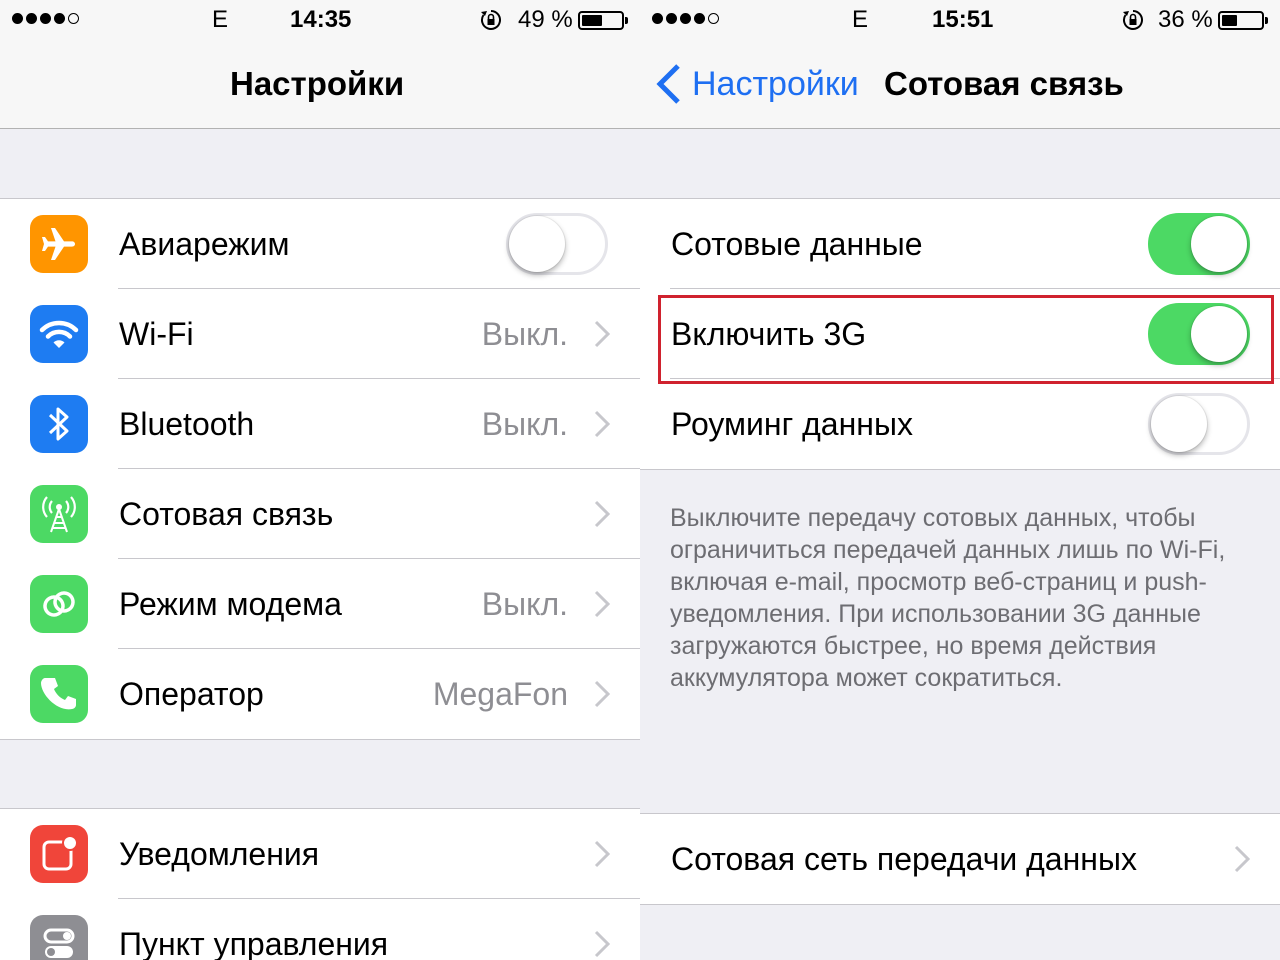 The height and width of the screenshot is (960, 1280). I want to click on row-value: MegaFon, so click(500, 694).